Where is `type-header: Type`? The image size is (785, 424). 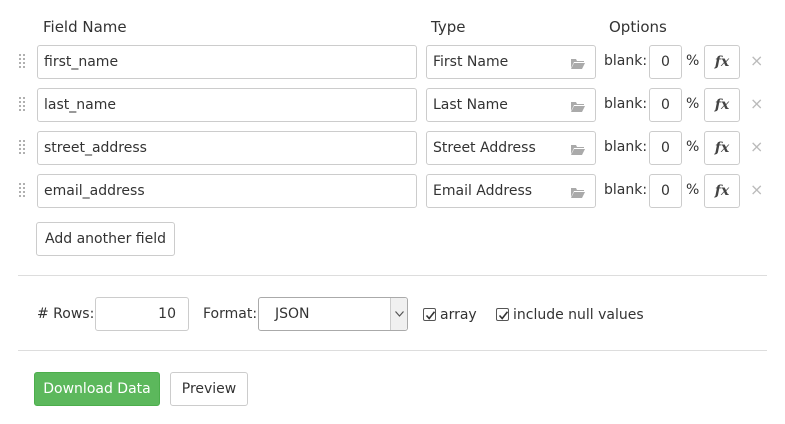 type-header: Type is located at coordinates (448, 27).